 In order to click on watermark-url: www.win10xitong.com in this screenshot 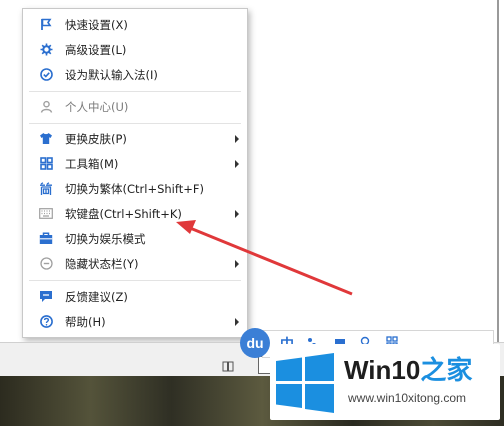, I will do `click(407, 398)`.